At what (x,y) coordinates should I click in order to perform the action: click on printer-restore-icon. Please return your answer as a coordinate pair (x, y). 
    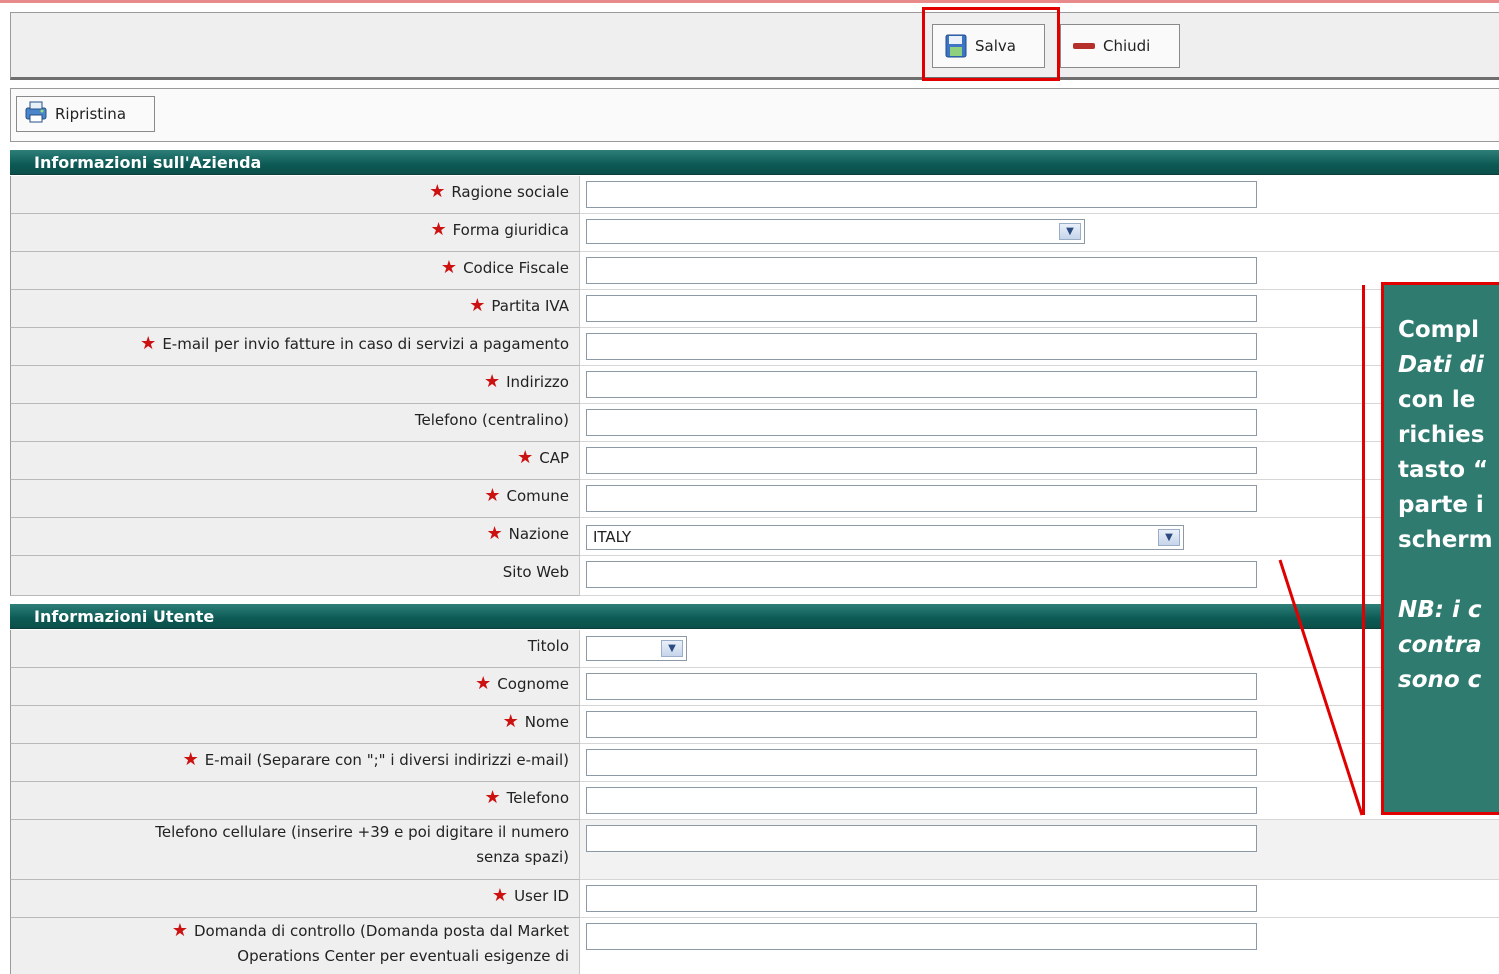
    Looking at the image, I should click on (36, 114).